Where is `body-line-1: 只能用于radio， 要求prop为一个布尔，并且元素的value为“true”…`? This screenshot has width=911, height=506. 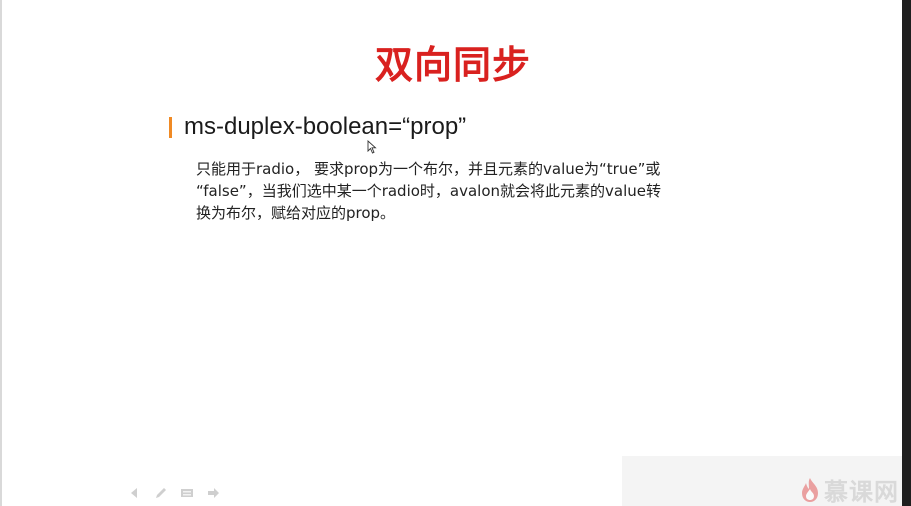
body-line-1: 只能用于radio， 要求prop为一个布尔，并且元素的value为“true”… is located at coordinates (428, 169).